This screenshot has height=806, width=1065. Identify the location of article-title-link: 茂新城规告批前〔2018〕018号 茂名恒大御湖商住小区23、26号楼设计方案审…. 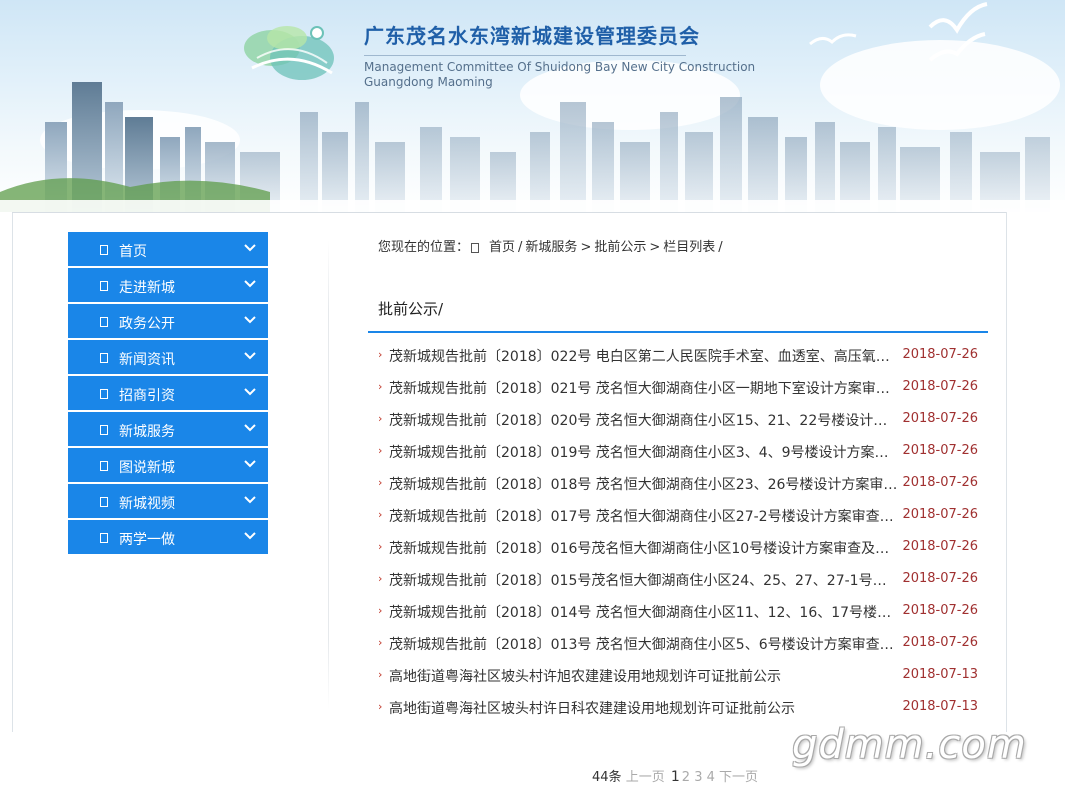
(644, 484).